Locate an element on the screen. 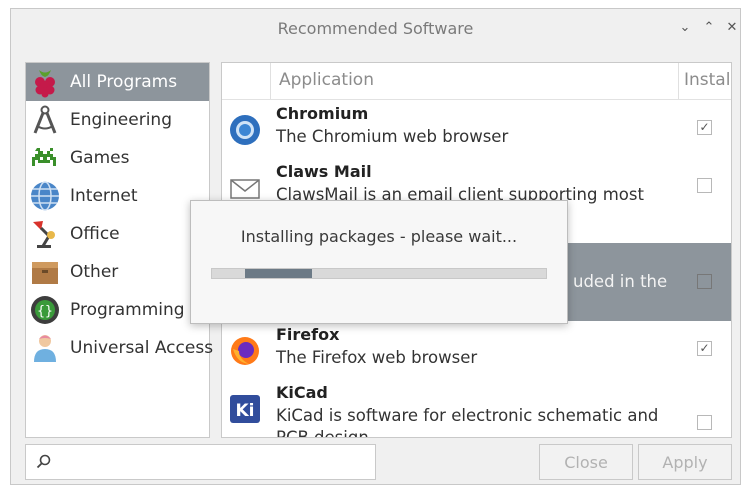  sidebar-item-label: Engineering is located at coordinates (121, 120).